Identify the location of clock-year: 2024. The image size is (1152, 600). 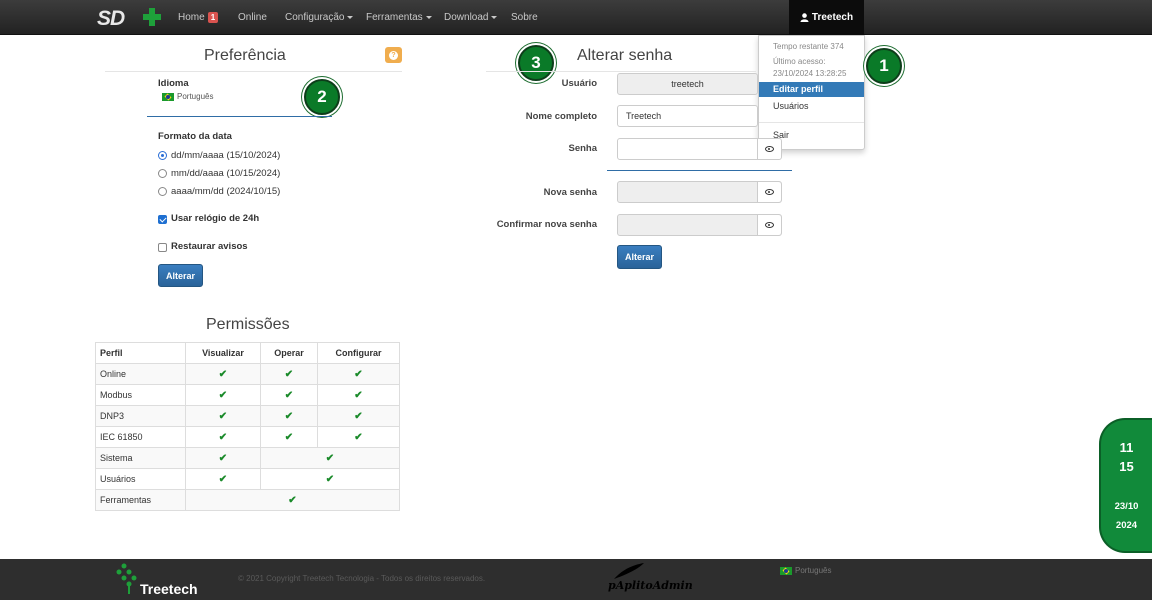
(1126, 525).